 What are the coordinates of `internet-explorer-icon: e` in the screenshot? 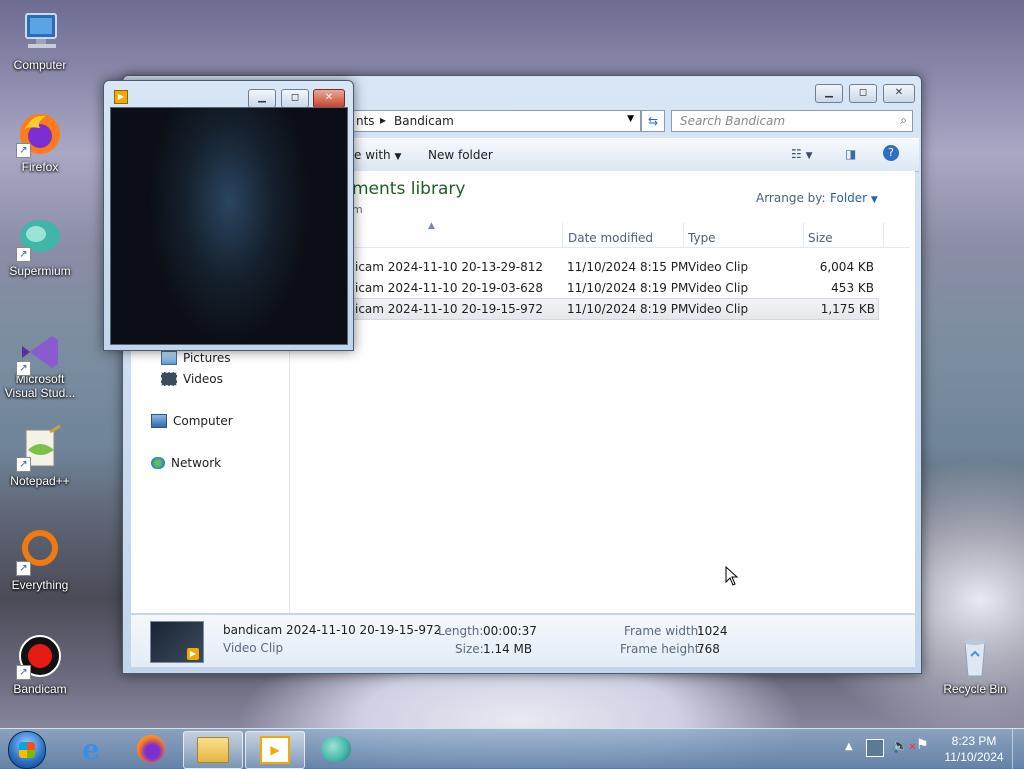 It's located at (91, 749).